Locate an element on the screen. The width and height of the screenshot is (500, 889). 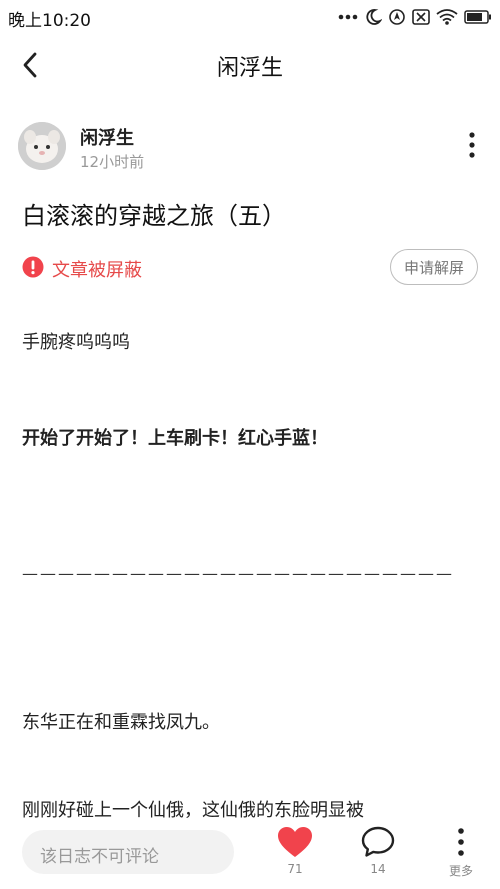
dots-icon is located at coordinates (348, 17).